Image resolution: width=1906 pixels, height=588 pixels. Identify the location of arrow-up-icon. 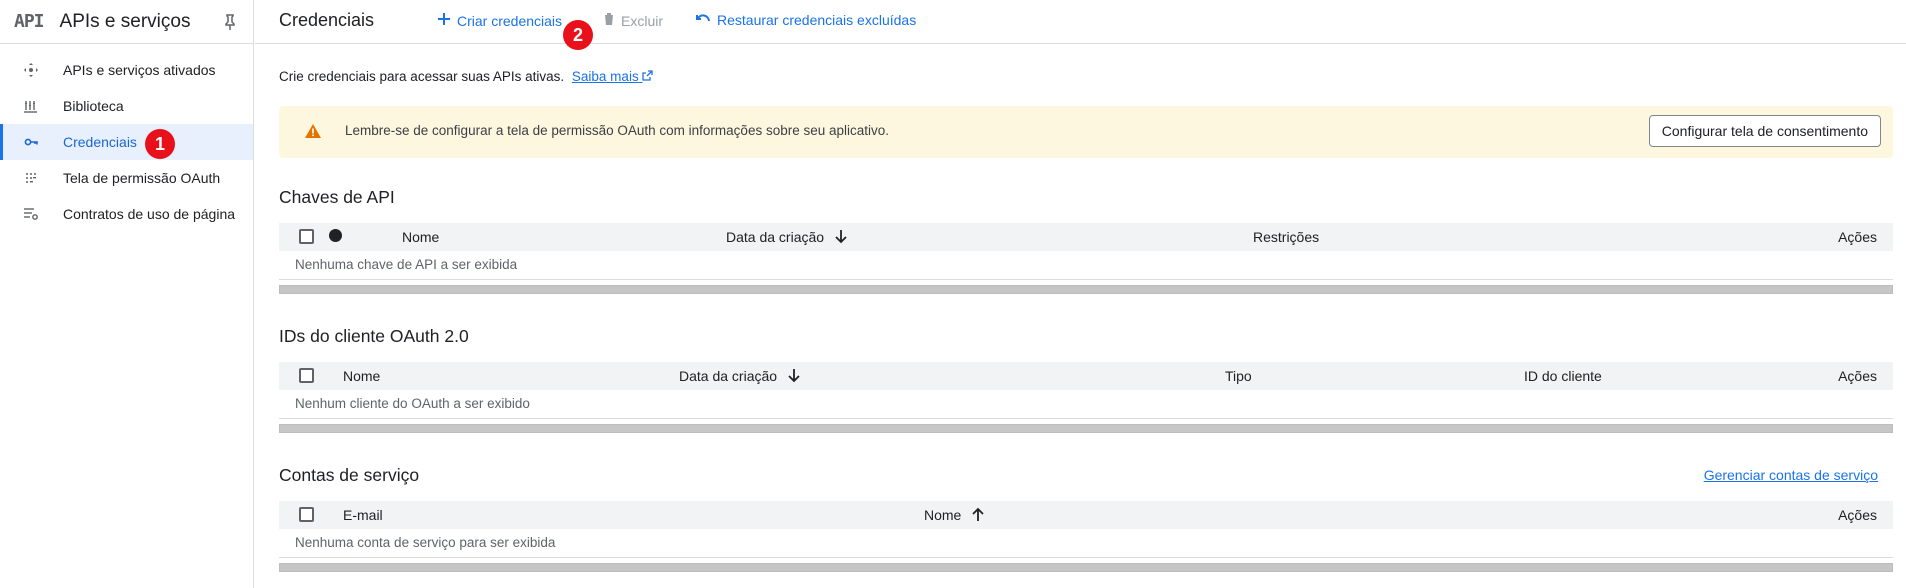
(978, 516).